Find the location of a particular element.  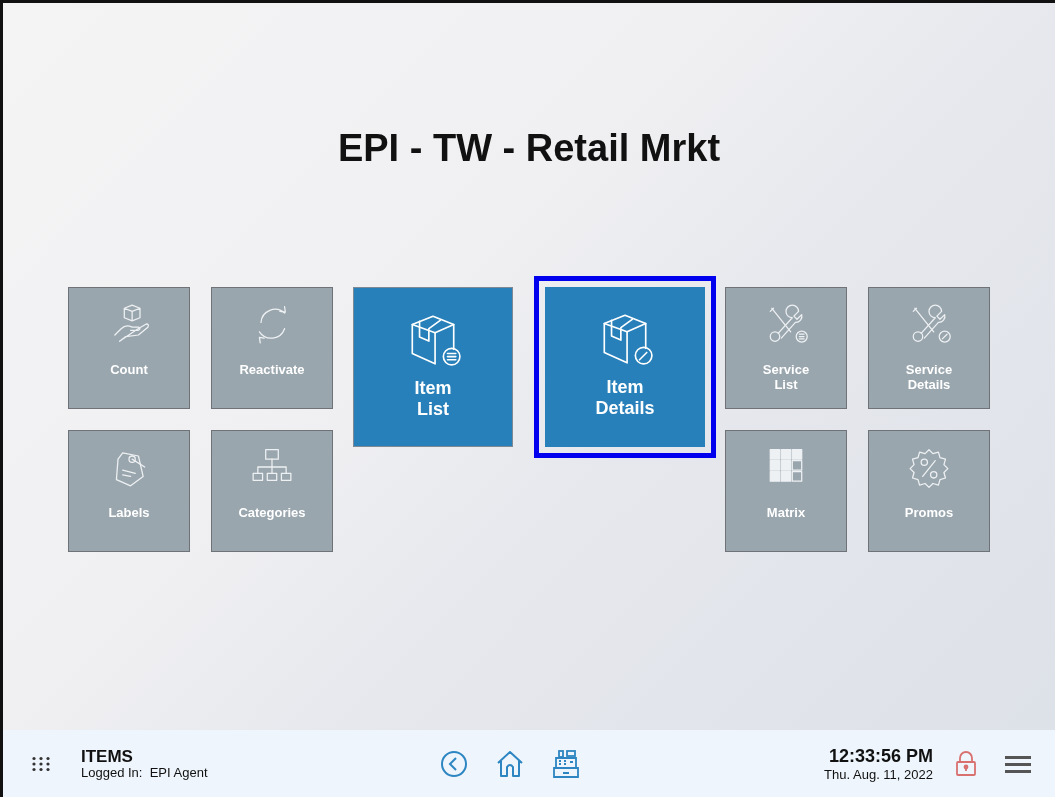

logged-in-user: Logged In: EPI Agent is located at coordinates (145, 772).